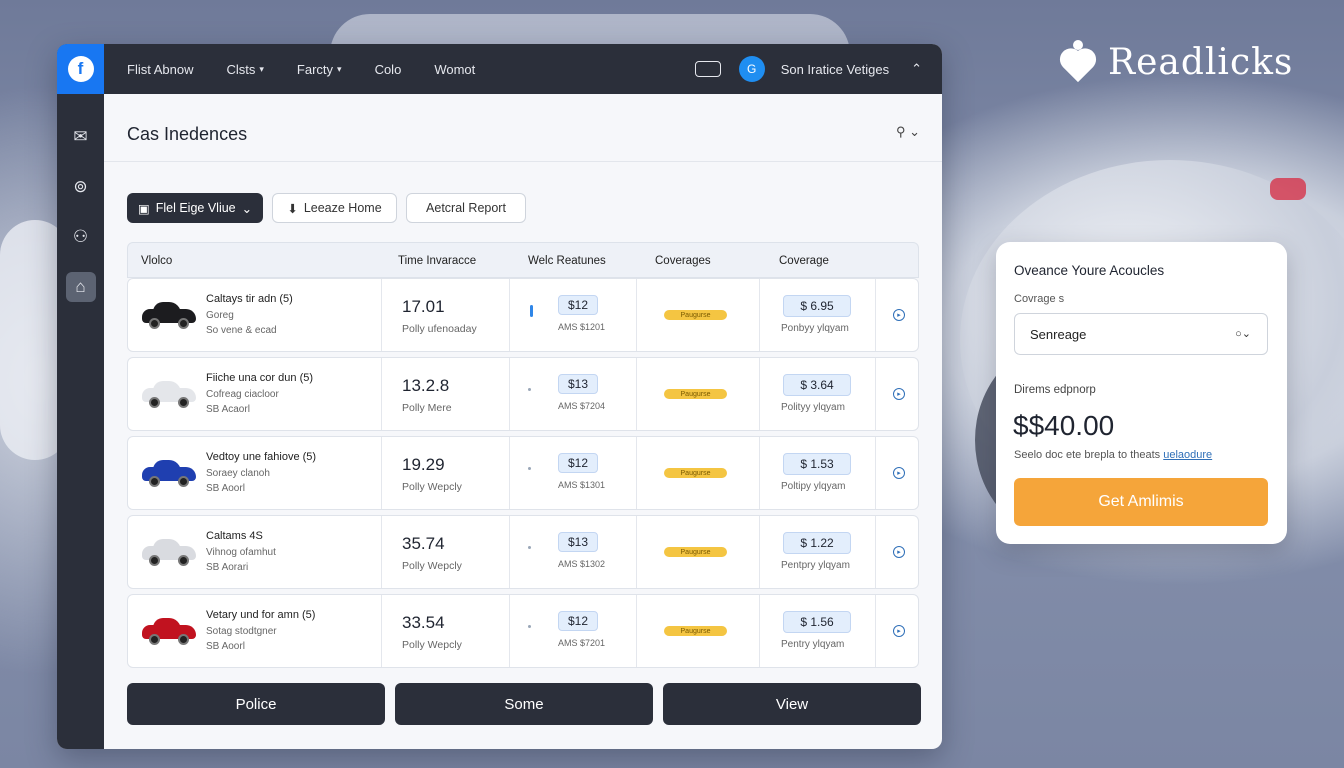  Describe the element at coordinates (261, 615) in the screenshot. I see `vehicle-name: Vetary und for amn (5)` at that location.